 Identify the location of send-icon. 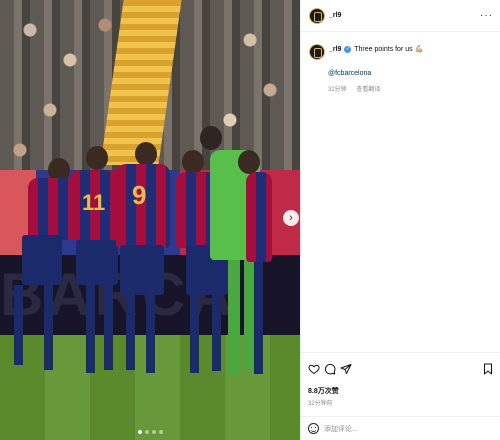
(346, 369).